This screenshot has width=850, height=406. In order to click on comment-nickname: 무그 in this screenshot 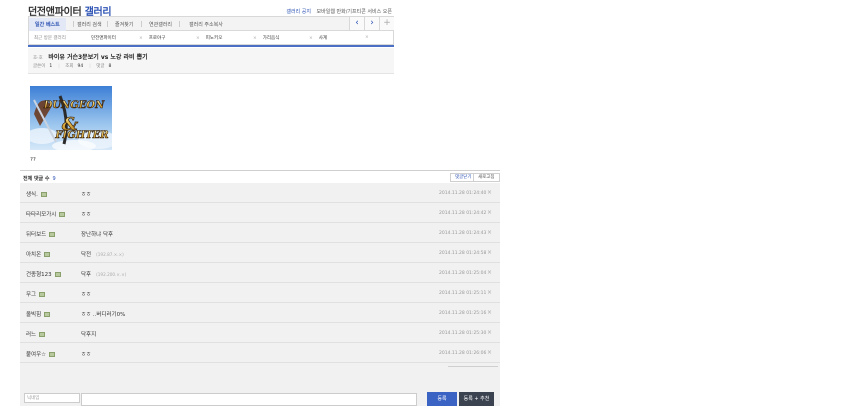, I will do `click(36, 294)`.